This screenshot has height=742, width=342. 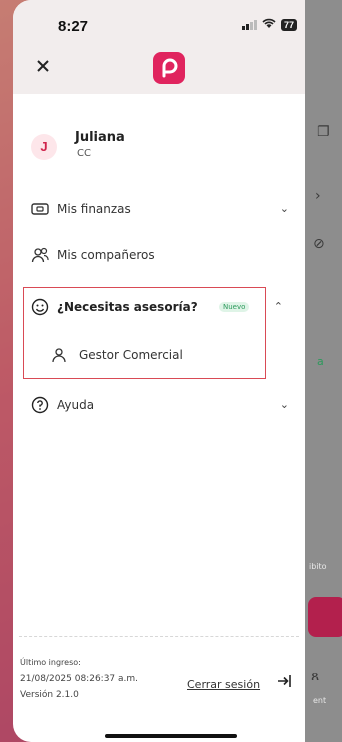 What do you see at coordinates (100, 137) in the screenshot?
I see `user-name: Juliana` at bounding box center [100, 137].